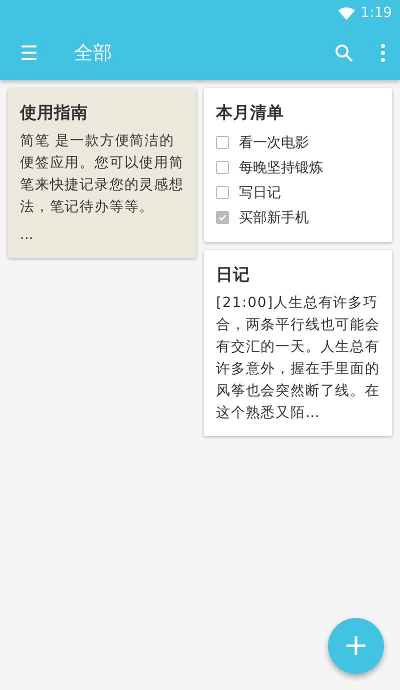  I want to click on note-text: 简笔 是一款方便简洁的便签应用。您可以使用简笔来快捷记录您的灵感想法，笔记待办等等。, so click(102, 174).